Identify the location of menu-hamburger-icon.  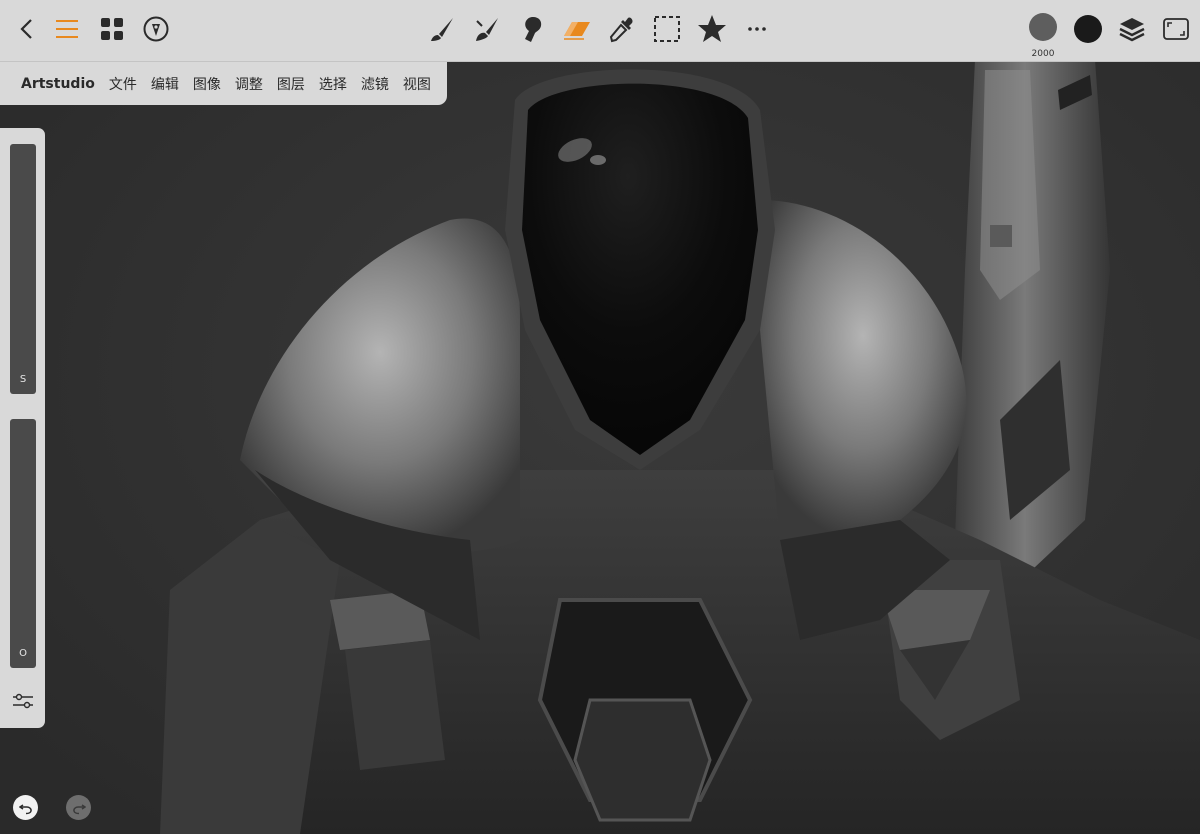
(67, 29).